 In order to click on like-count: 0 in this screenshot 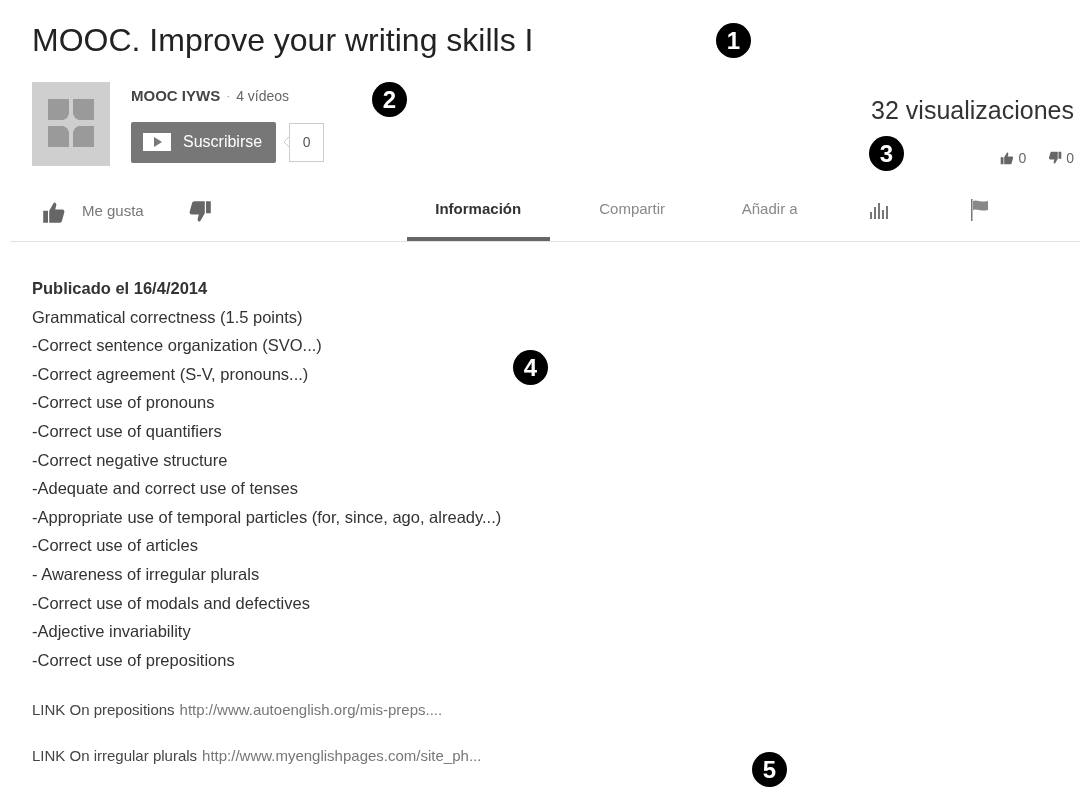, I will do `click(1022, 158)`.